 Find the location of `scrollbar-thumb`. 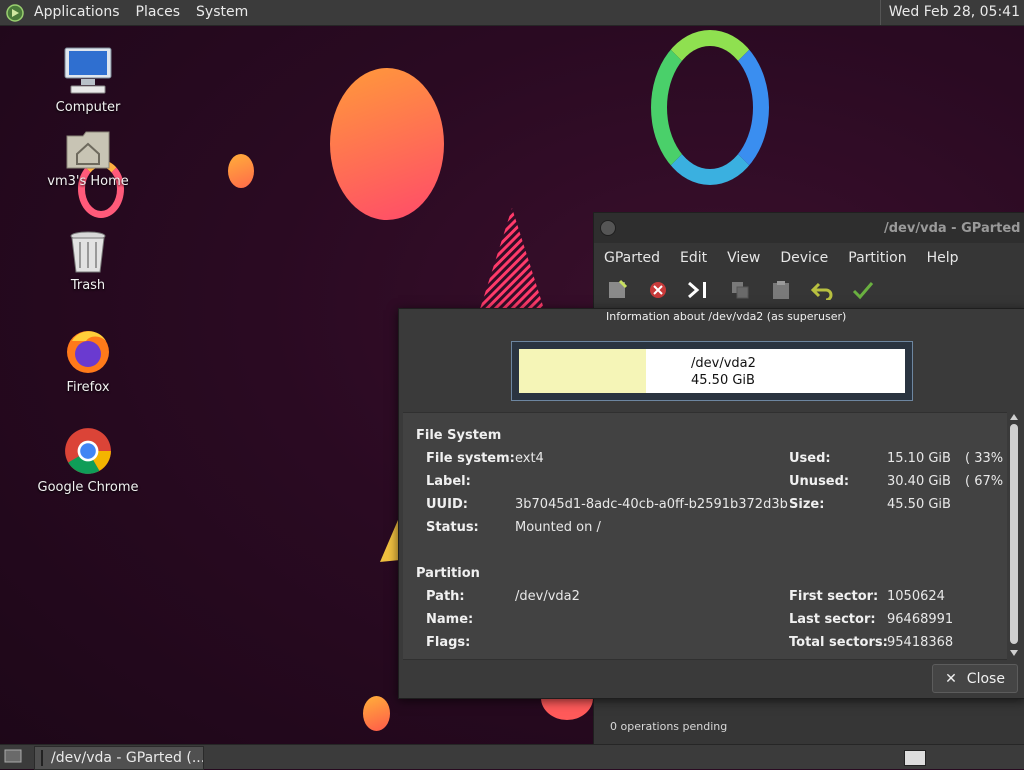

scrollbar-thumb is located at coordinates (1014, 534).